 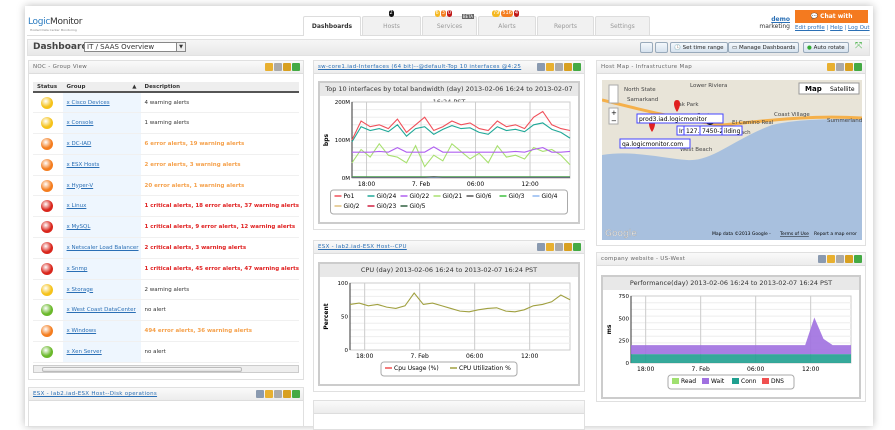 What do you see at coordinates (810, 28) in the screenshot?
I see `edit-profile-link: Edit profile` at bounding box center [810, 28].